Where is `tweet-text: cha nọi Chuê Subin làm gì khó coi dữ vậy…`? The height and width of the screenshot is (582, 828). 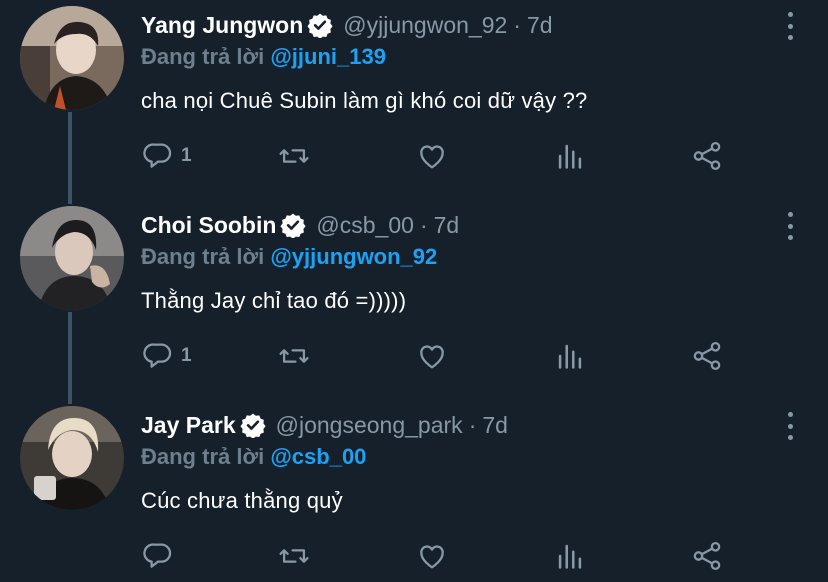
tweet-text: cha nọi Chuê Subin làm gì khó coi dữ vậy… is located at coordinates (364, 100).